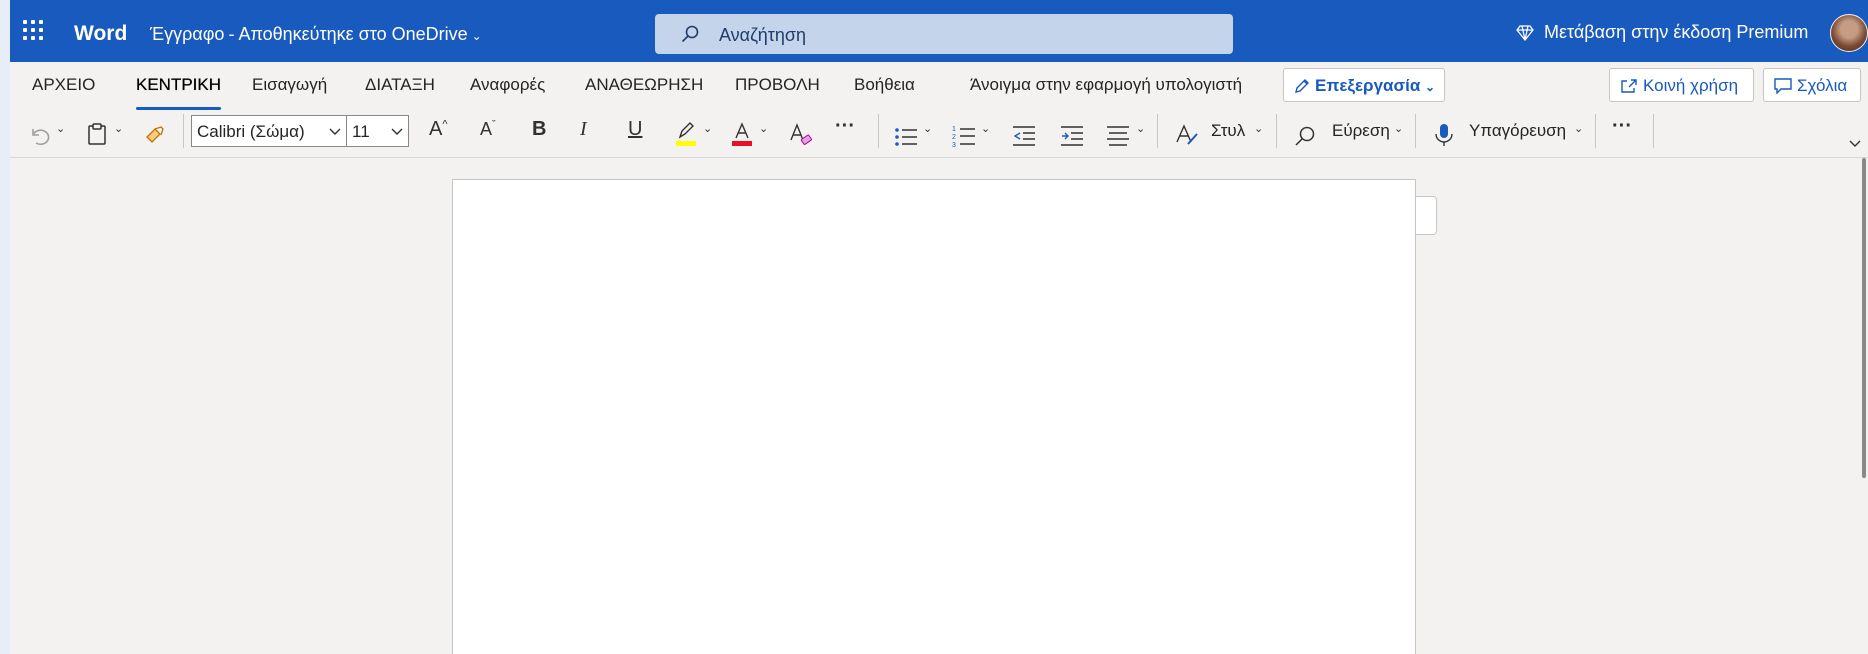 This screenshot has width=1868, height=654. Describe the element at coordinates (39, 136) in the screenshot. I see `undo-icon` at that location.